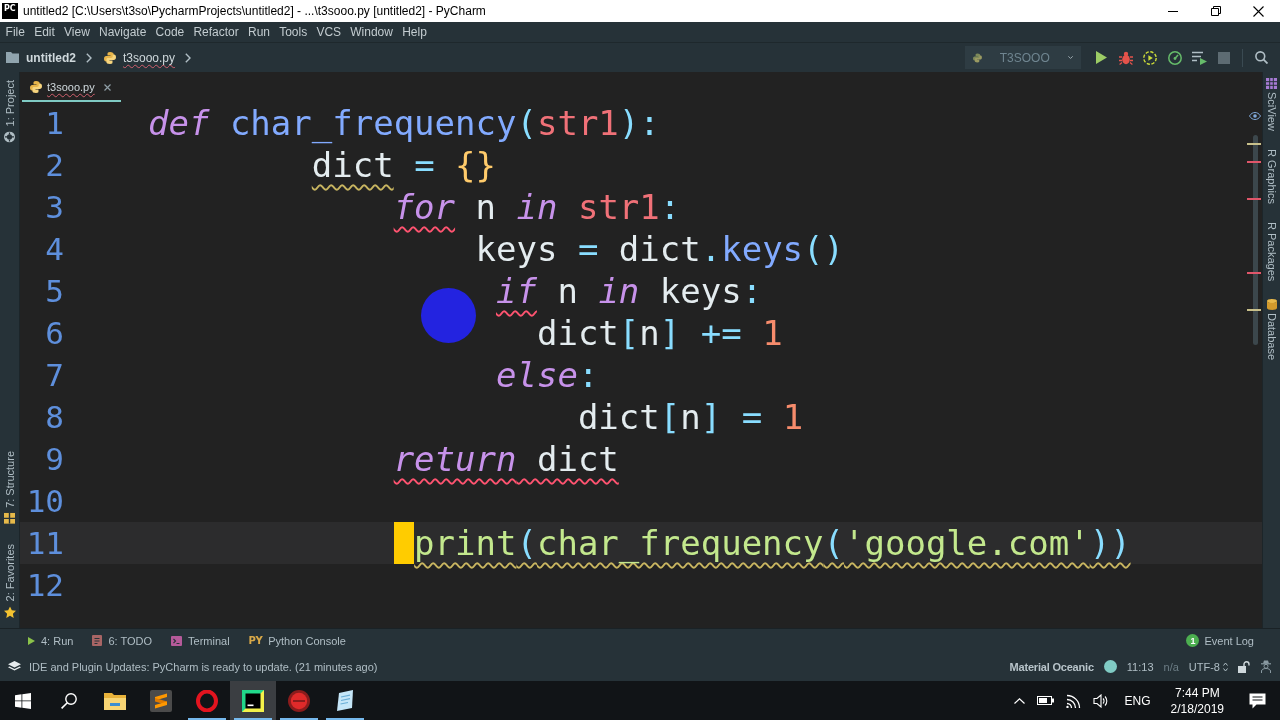  What do you see at coordinates (345, 700) in the screenshot?
I see `note-icon` at bounding box center [345, 700].